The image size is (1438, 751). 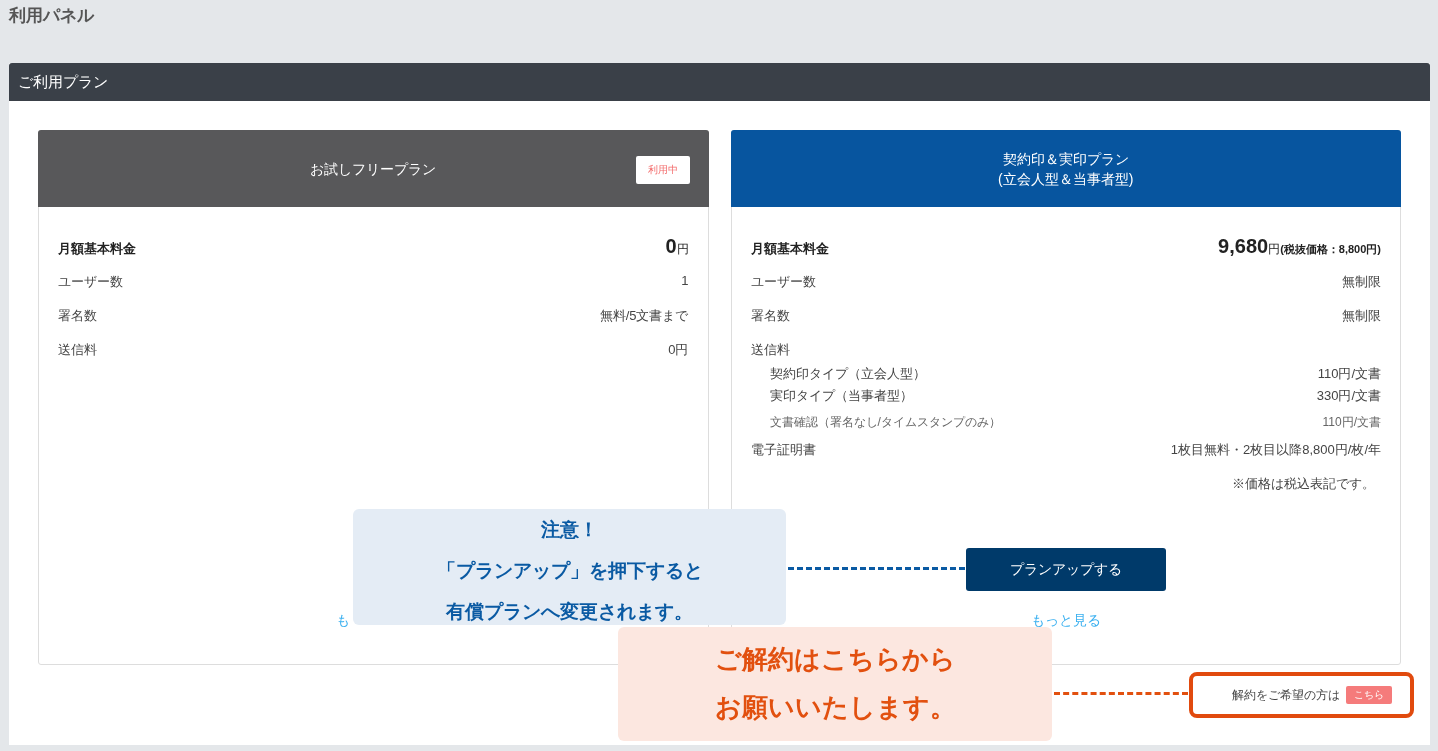 I want to click on row-value: 330円/文書, so click(x=1348, y=396).